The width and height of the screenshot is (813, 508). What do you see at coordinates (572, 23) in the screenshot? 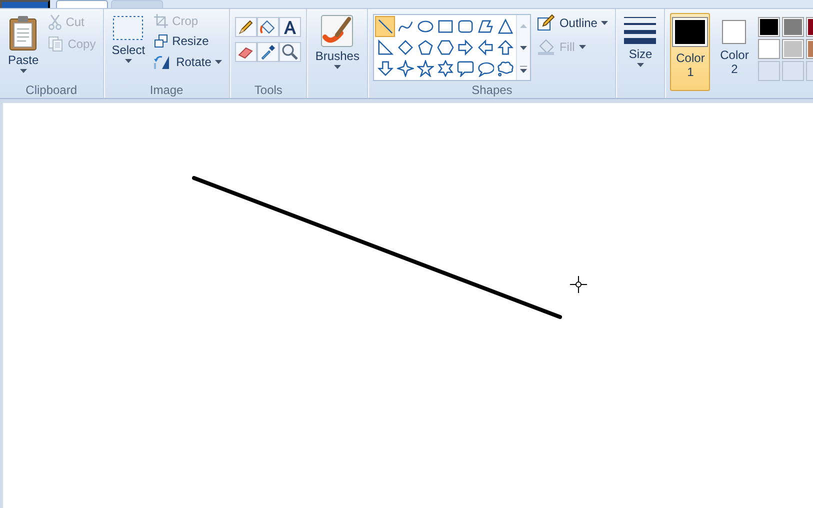
I see `outline-button: Outline` at bounding box center [572, 23].